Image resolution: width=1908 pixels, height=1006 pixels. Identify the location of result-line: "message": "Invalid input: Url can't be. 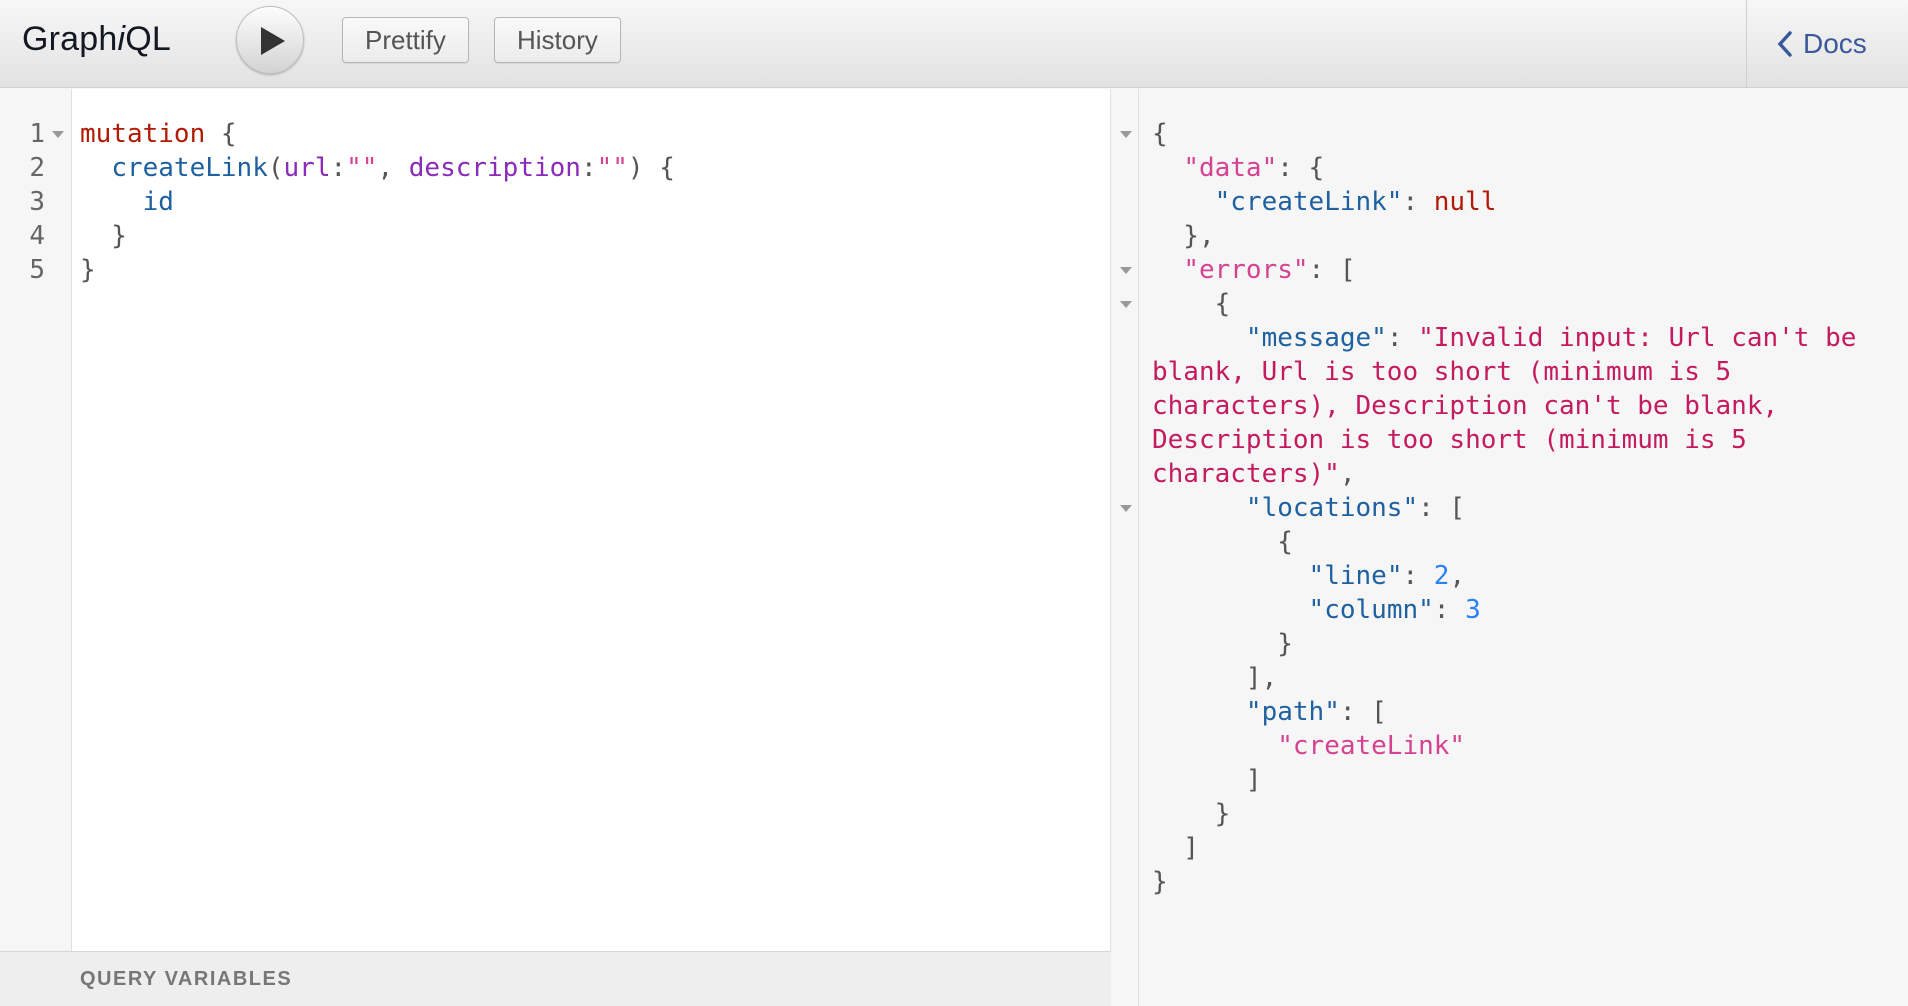
(1504, 338).